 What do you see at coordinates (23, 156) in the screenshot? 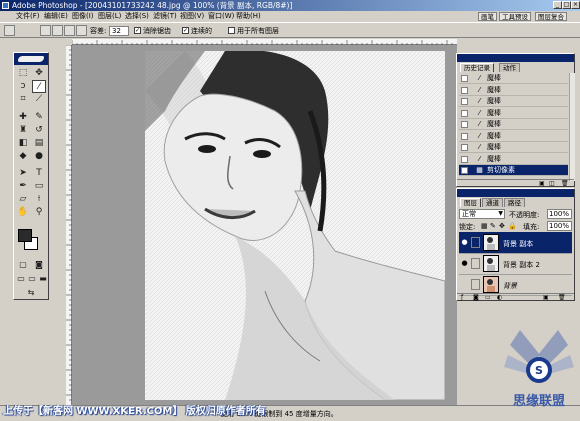
I see `blur-tool-icon: ◆` at bounding box center [23, 156].